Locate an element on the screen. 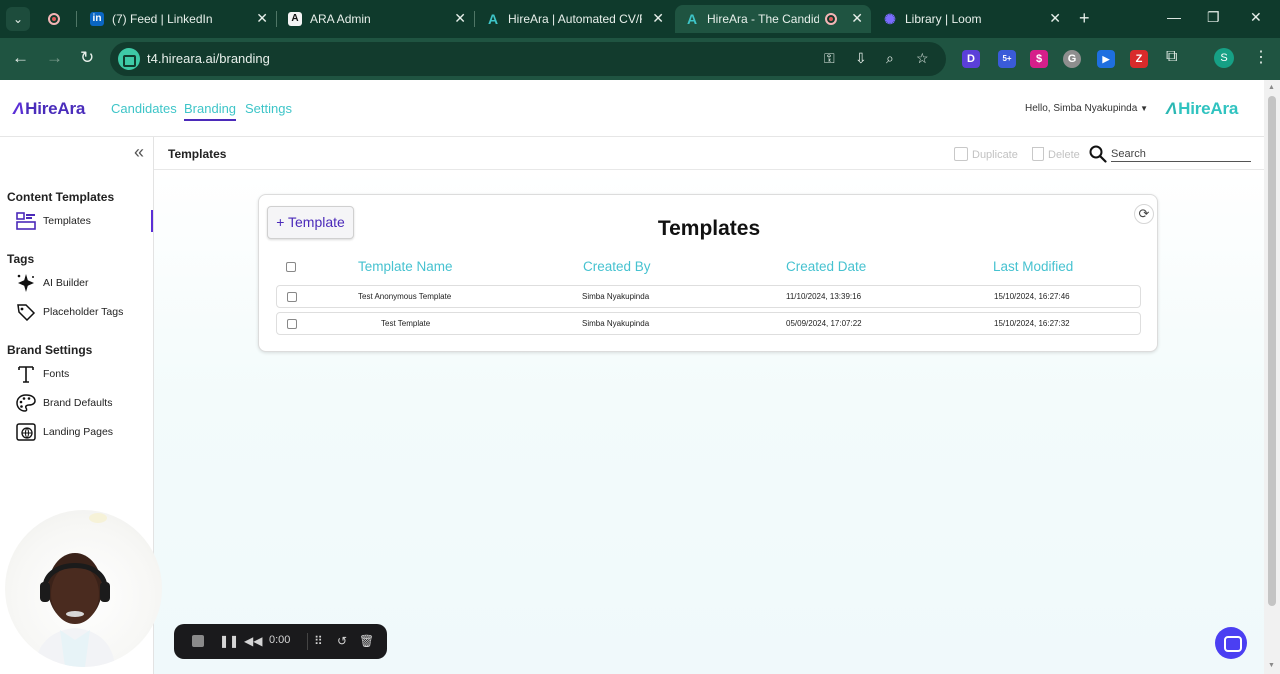 The width and height of the screenshot is (1280, 674). address-bar: t4.hireara.ai/branding ⚿ ⇩ ⌕ ☆ is located at coordinates (528, 59).